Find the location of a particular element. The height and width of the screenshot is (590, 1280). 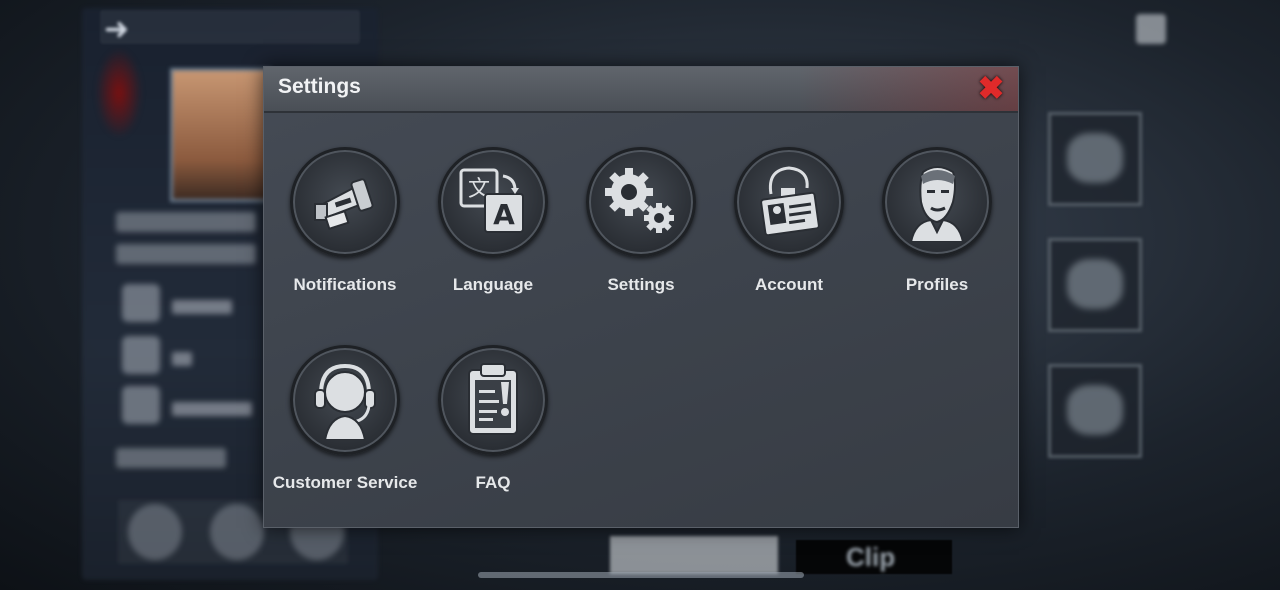

id-badge-icon is located at coordinates (790, 201).